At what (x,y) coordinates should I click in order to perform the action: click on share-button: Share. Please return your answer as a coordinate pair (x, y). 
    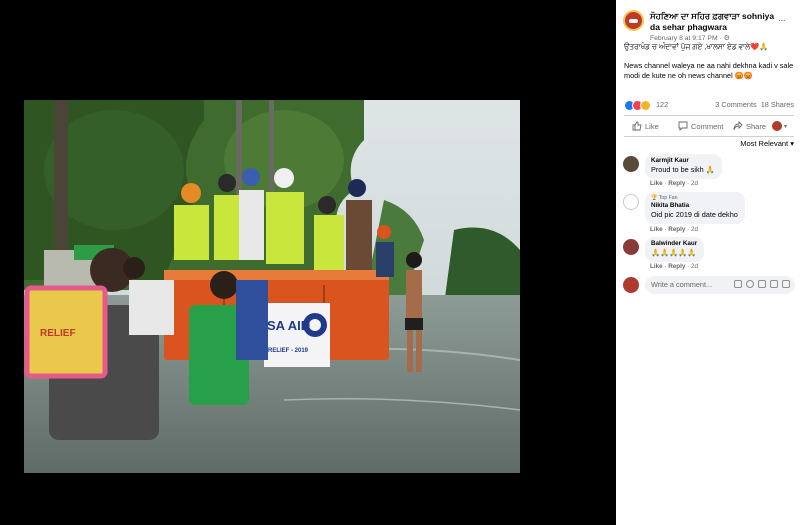
    Looking at the image, I should click on (749, 126).